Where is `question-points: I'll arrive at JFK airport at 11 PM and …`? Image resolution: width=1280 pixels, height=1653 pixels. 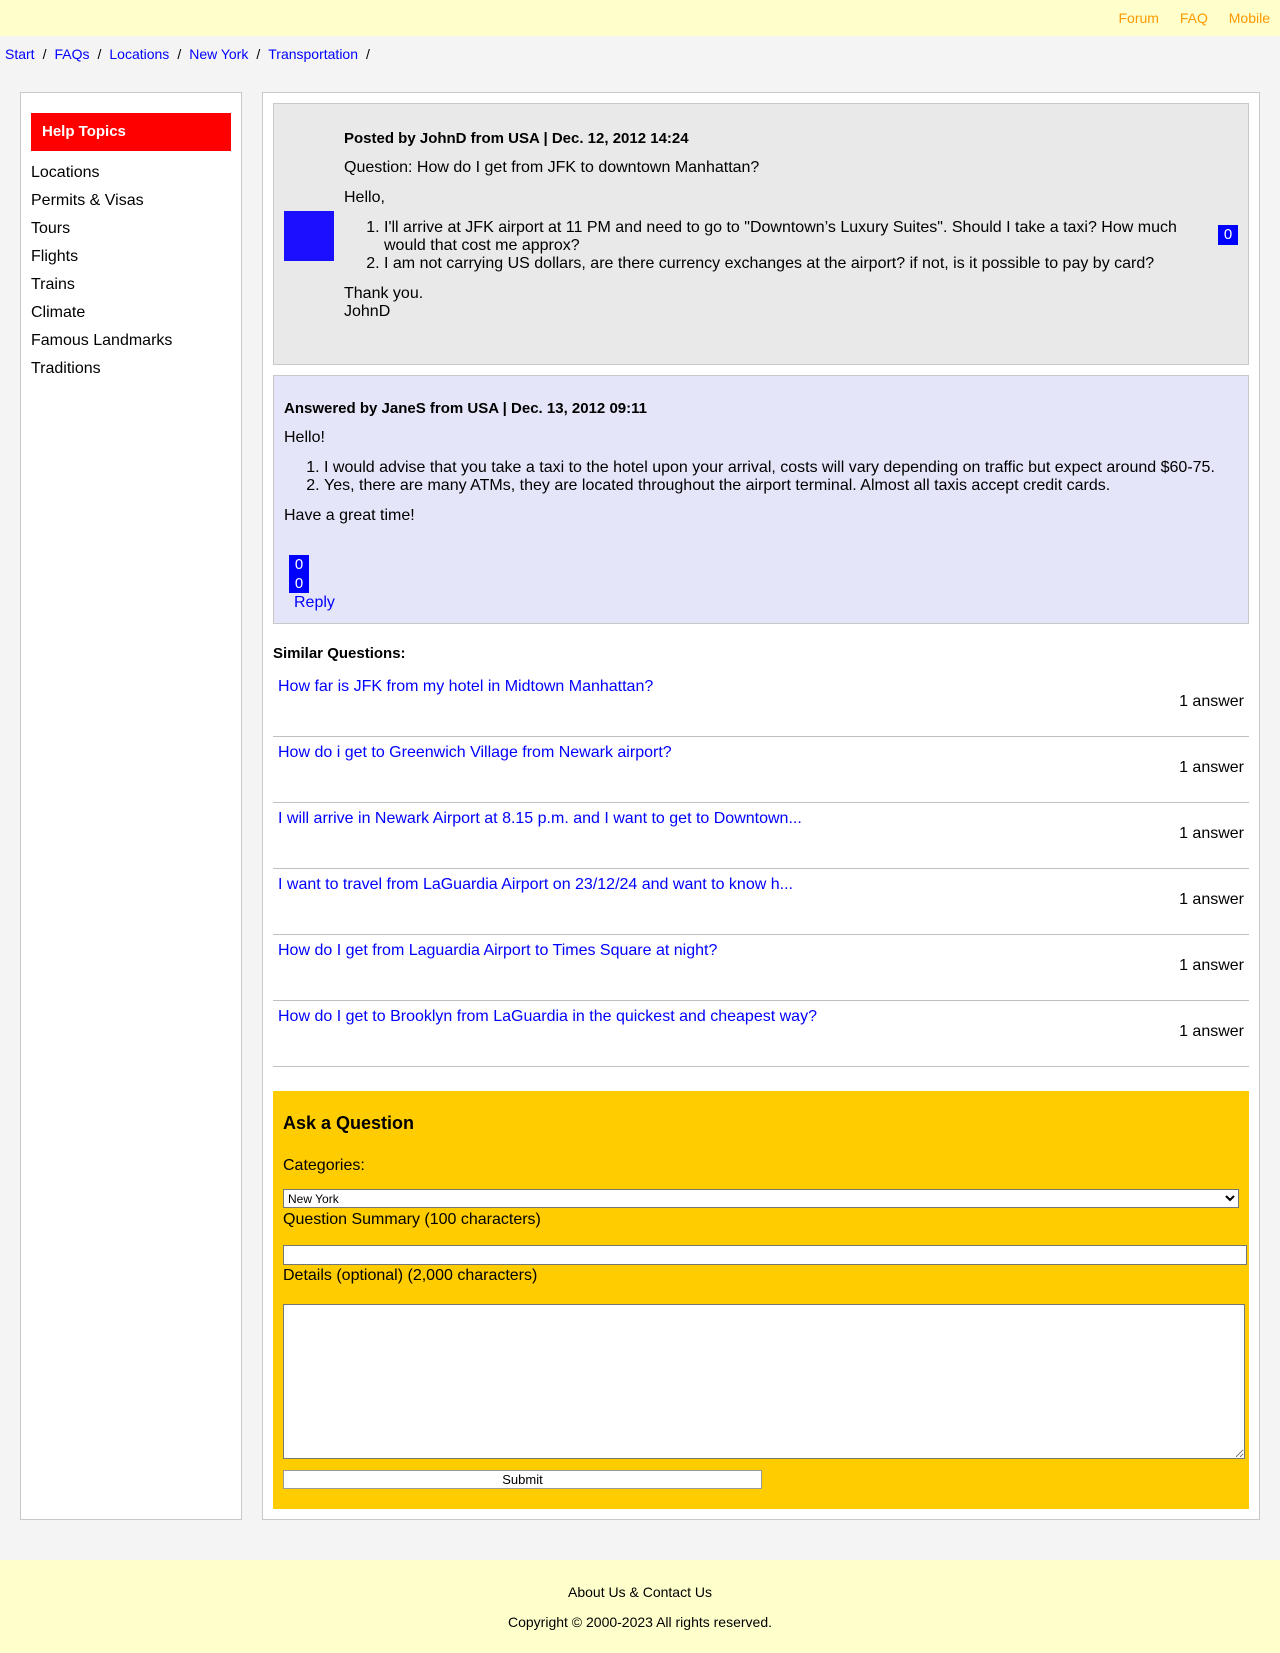
question-points: I'll arrive at JFK airport at 11 PM and … is located at coordinates (774, 246).